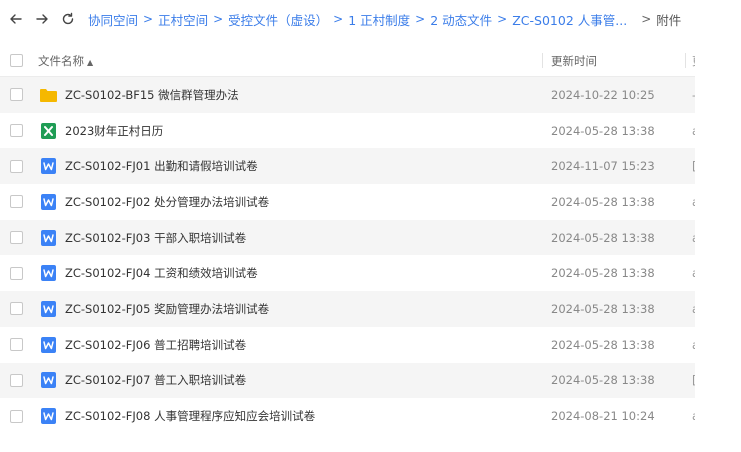 This screenshot has width=741, height=452. I want to click on file-name: ZC-S0102-FJ03 干部入职培训试卷, so click(155, 238).